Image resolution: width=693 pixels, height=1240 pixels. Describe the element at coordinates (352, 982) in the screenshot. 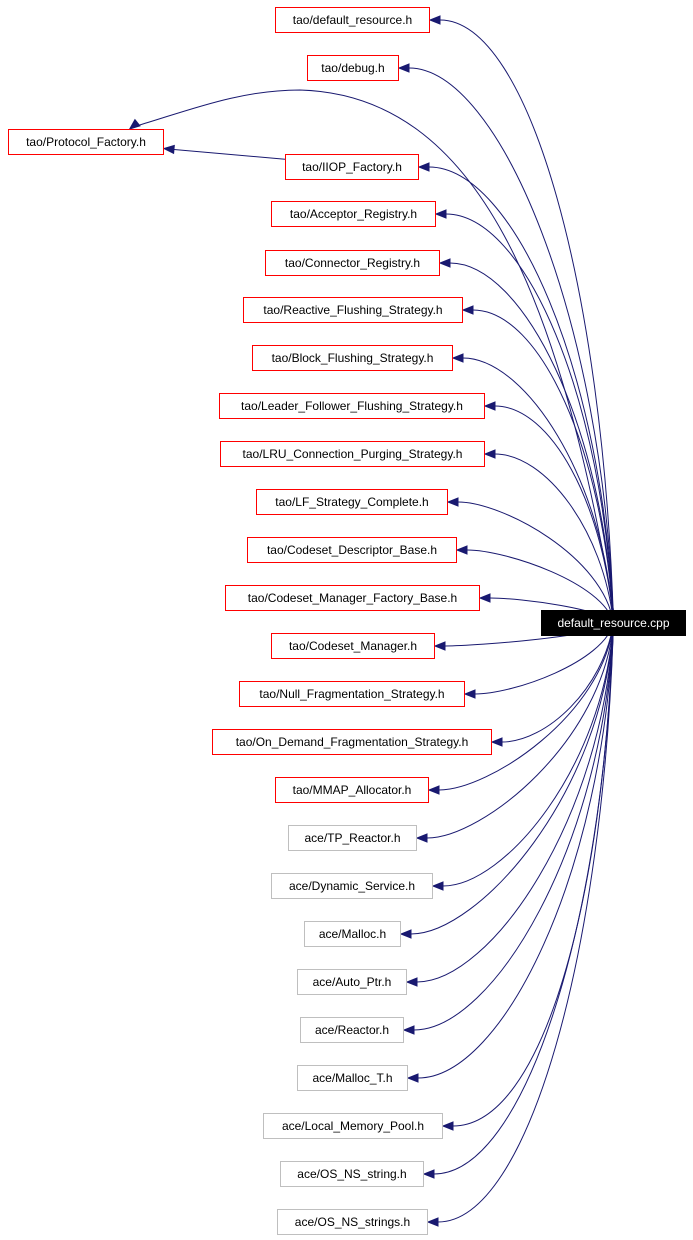

I see `node-ace-auto-ptr-h: ace/Auto_Ptr.h` at that location.